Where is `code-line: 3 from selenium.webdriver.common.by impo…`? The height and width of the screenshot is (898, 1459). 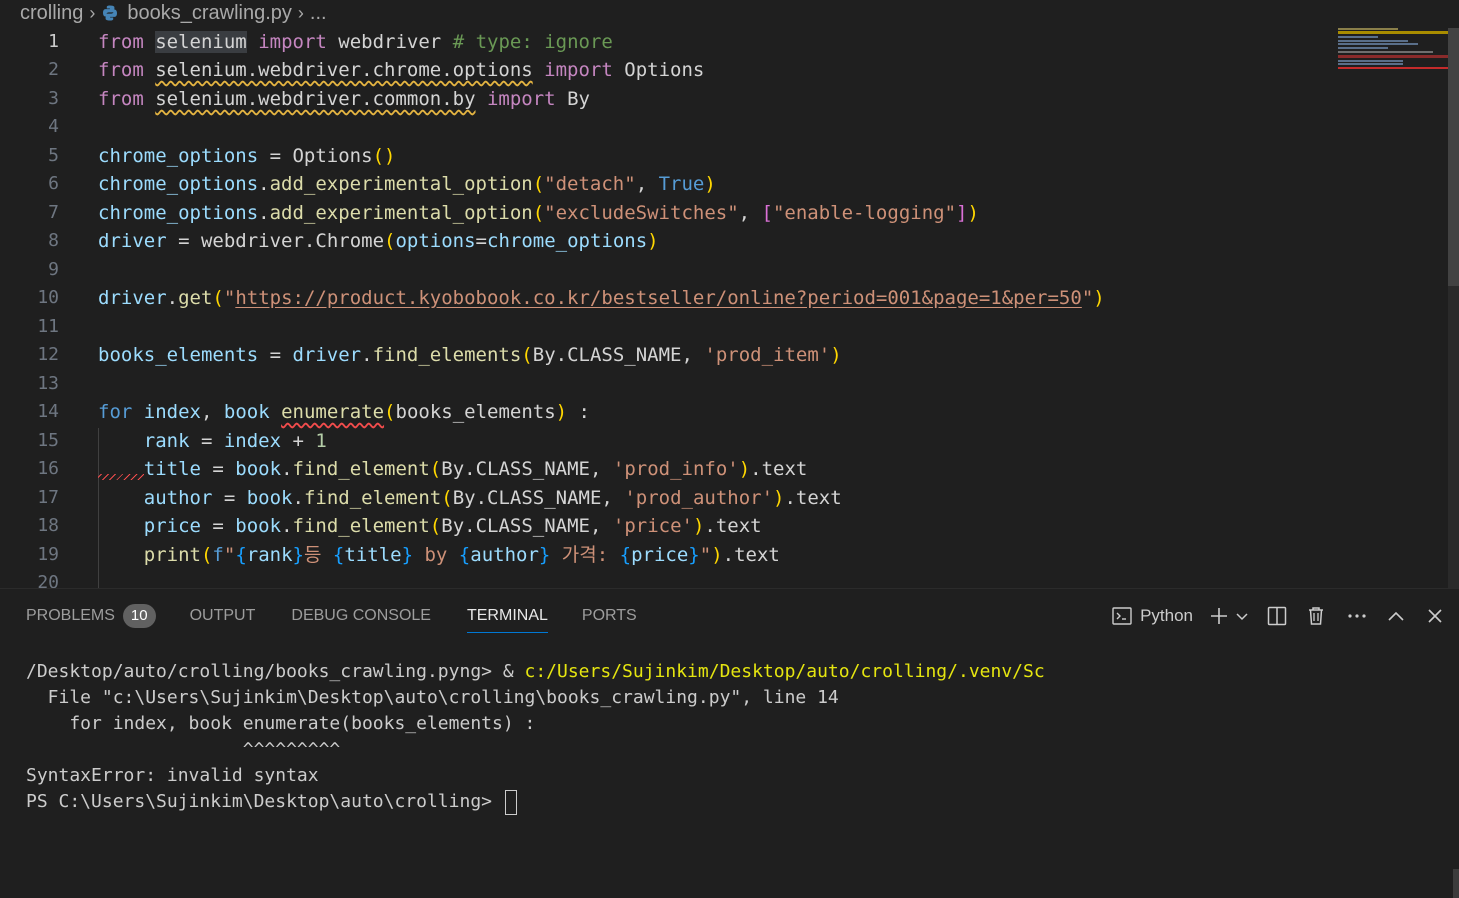
code-line: 3 from selenium.webdriver.common.by impo… is located at coordinates (670, 99).